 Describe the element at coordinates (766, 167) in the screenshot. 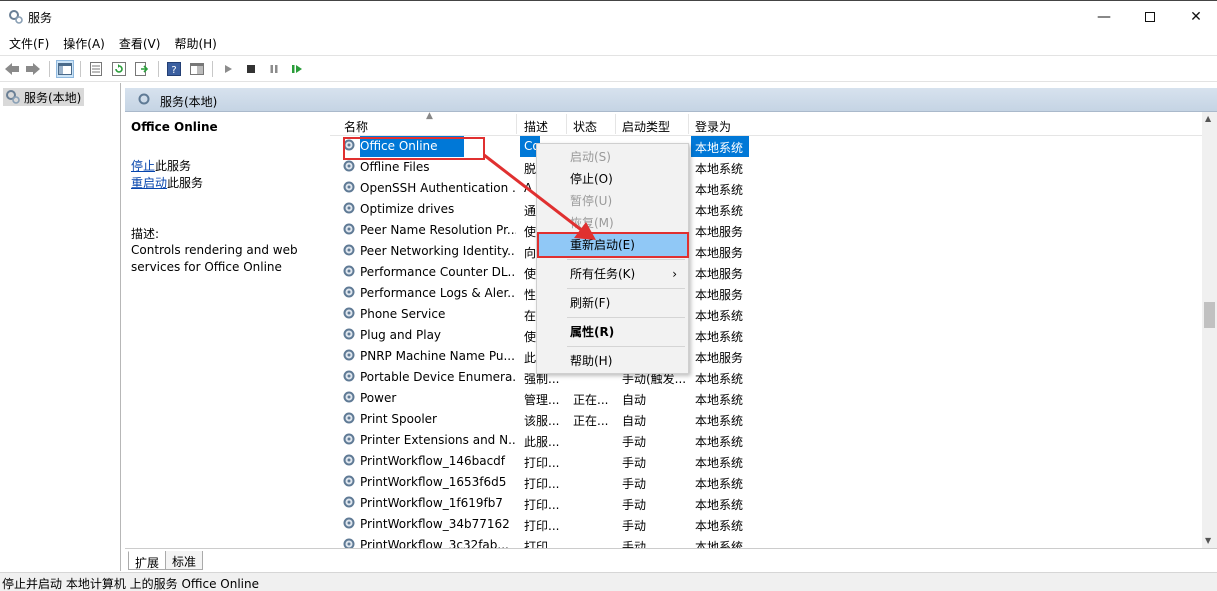

I see `service-row: Offline Files 脱本地系统` at that location.